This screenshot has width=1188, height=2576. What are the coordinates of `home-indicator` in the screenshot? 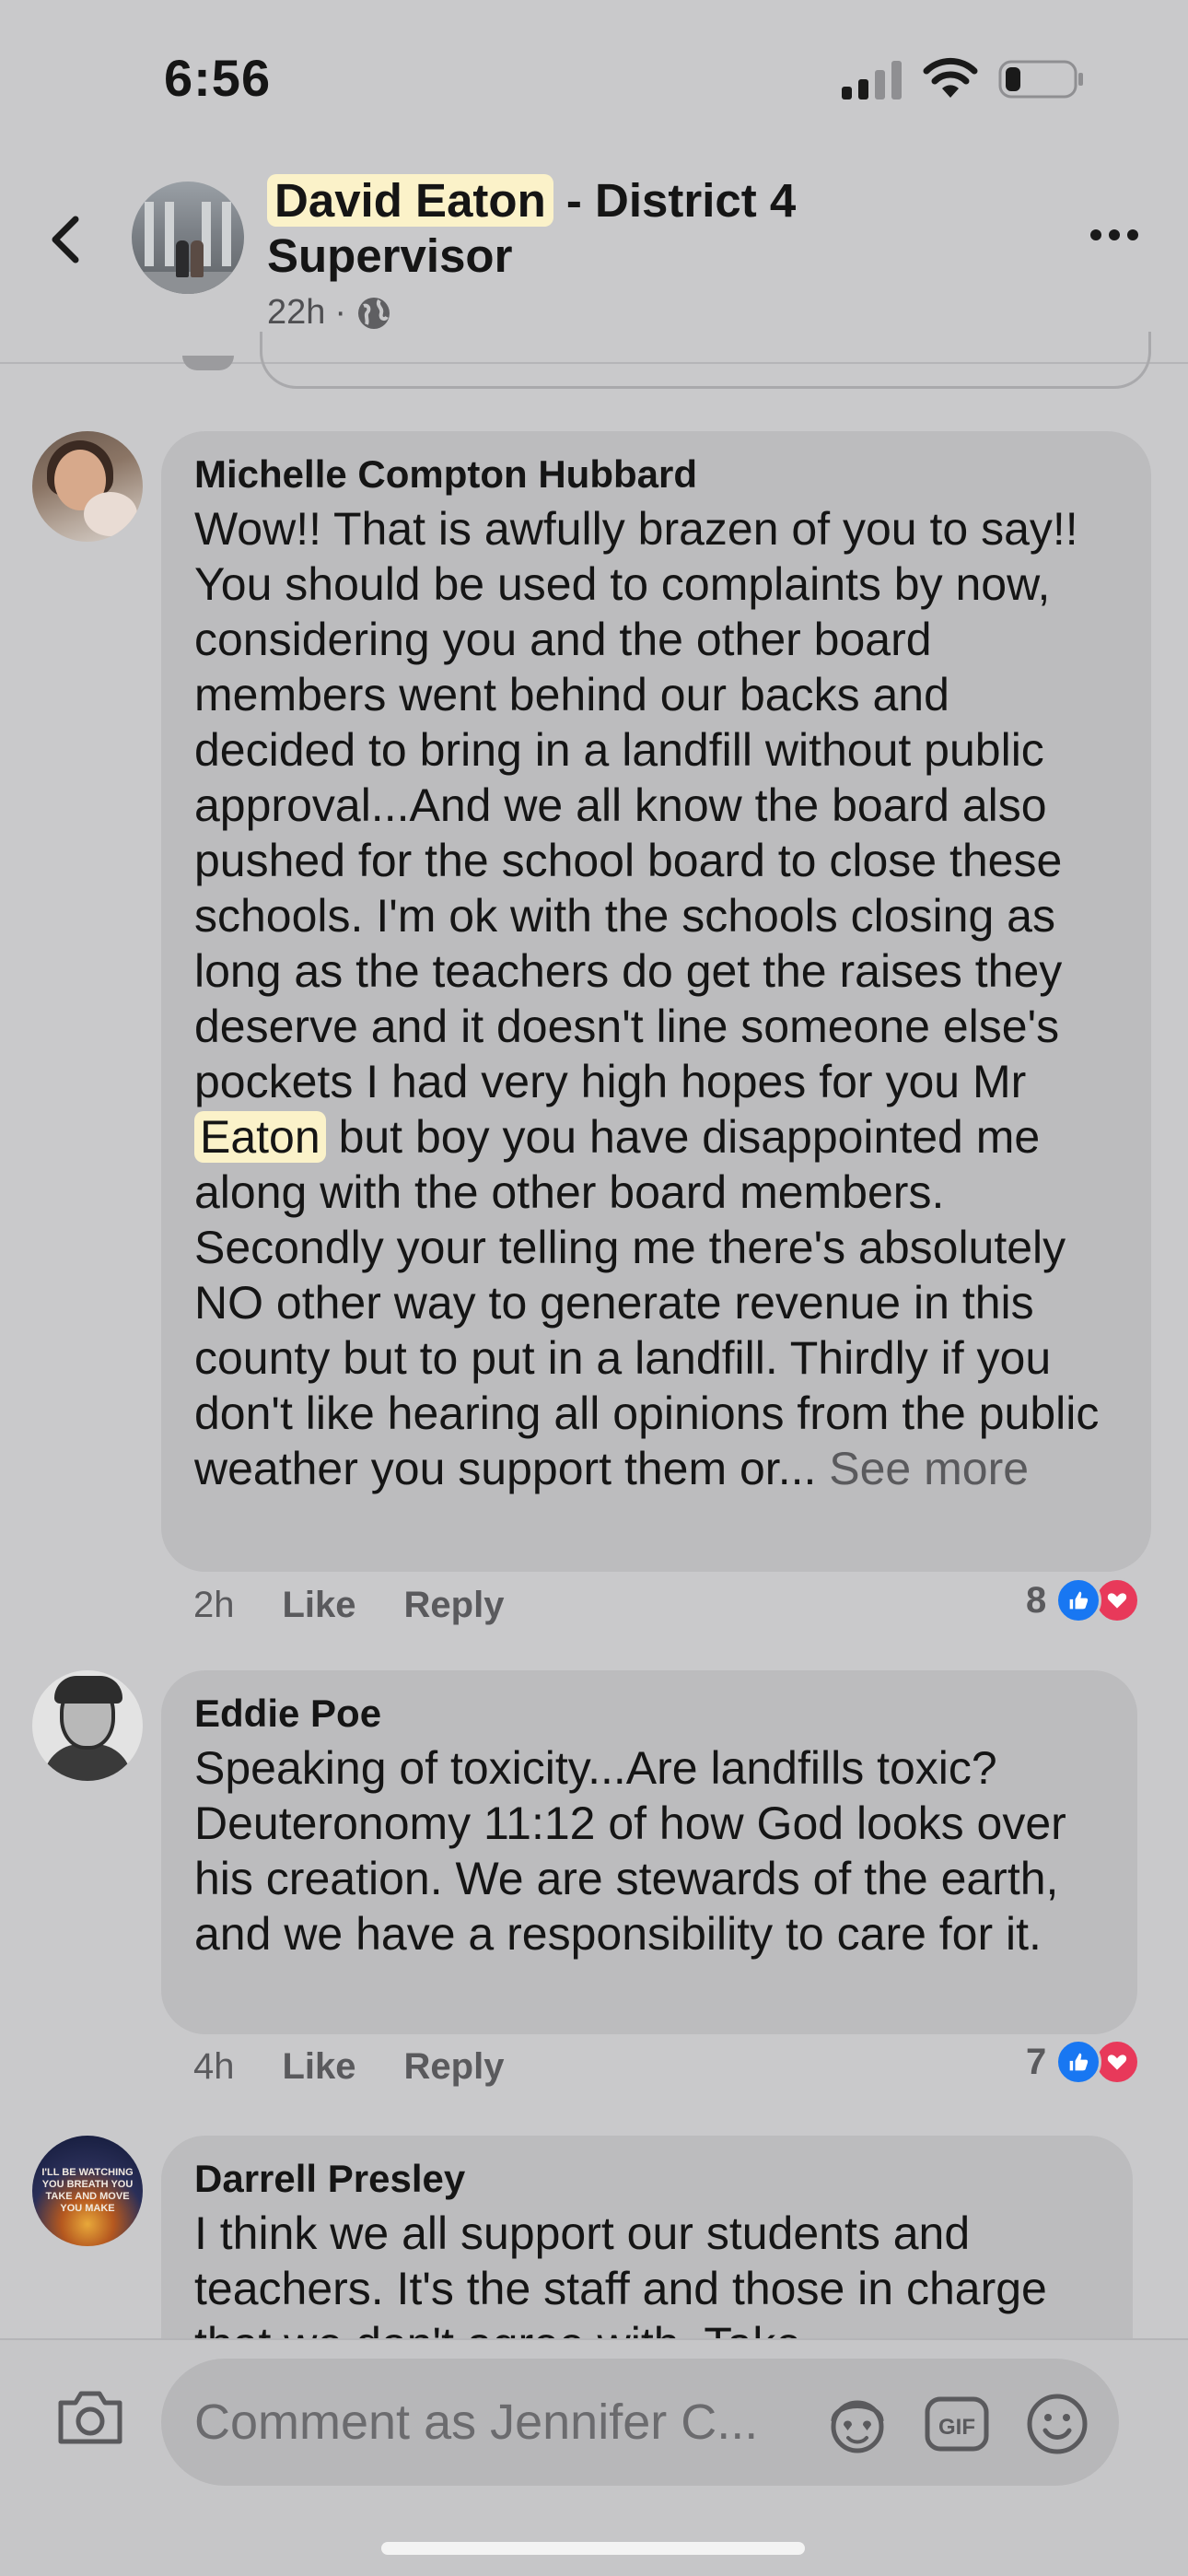 It's located at (593, 2548).